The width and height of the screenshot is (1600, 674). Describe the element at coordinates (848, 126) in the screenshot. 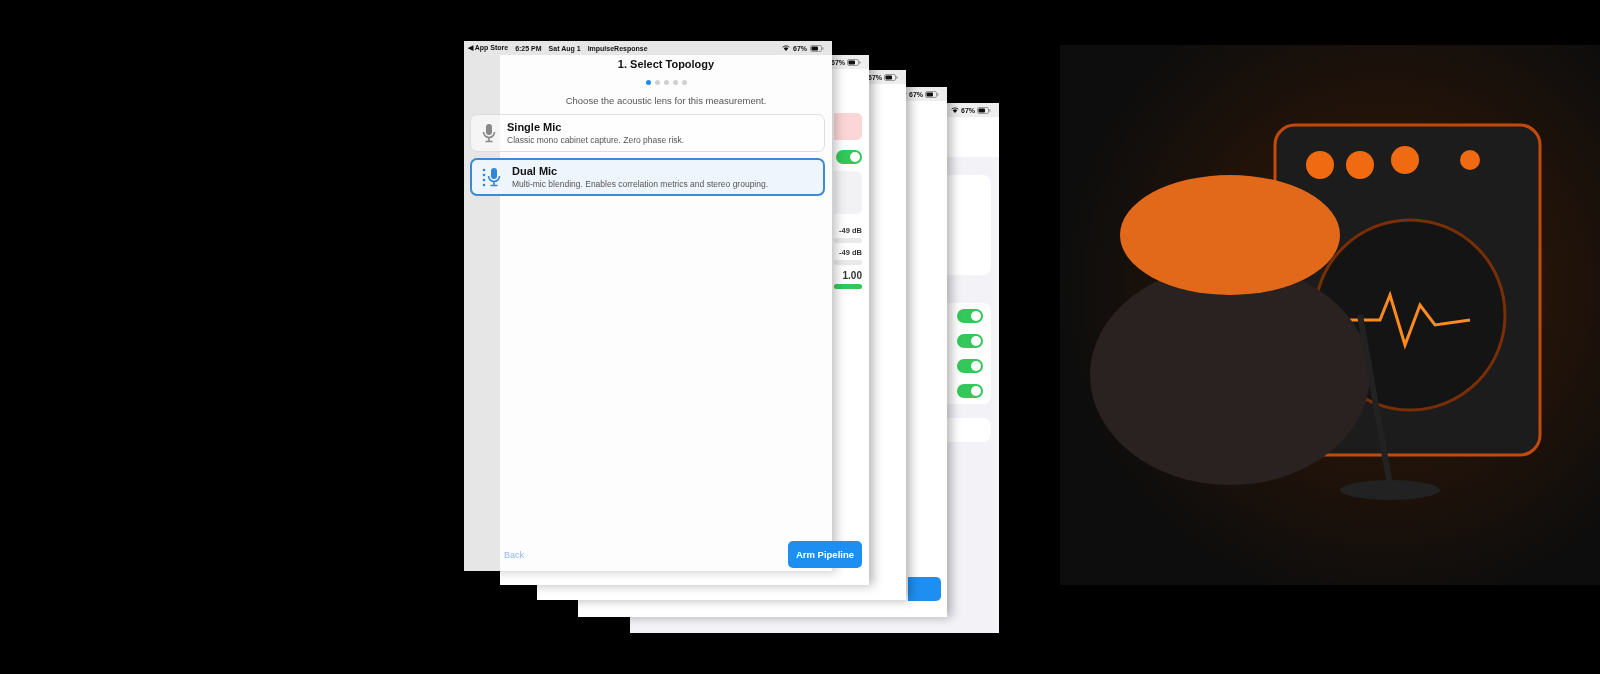

I see `stop-button` at that location.